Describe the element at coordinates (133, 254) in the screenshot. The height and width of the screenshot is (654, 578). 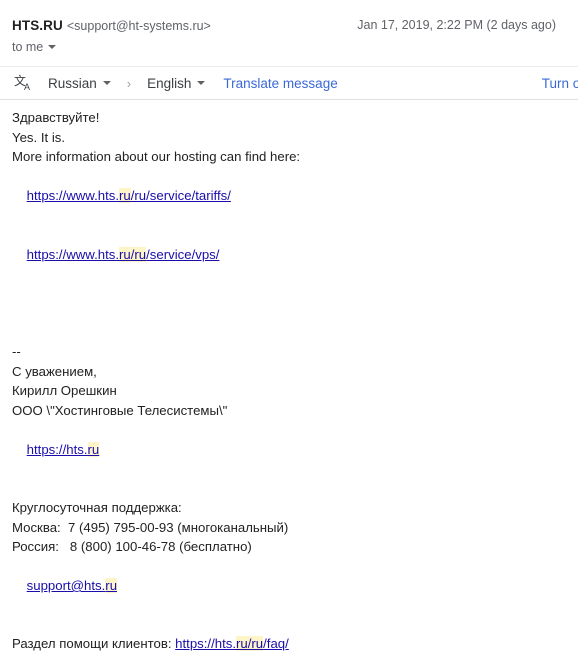
I see `link-vps-highlight: ru/ru` at that location.